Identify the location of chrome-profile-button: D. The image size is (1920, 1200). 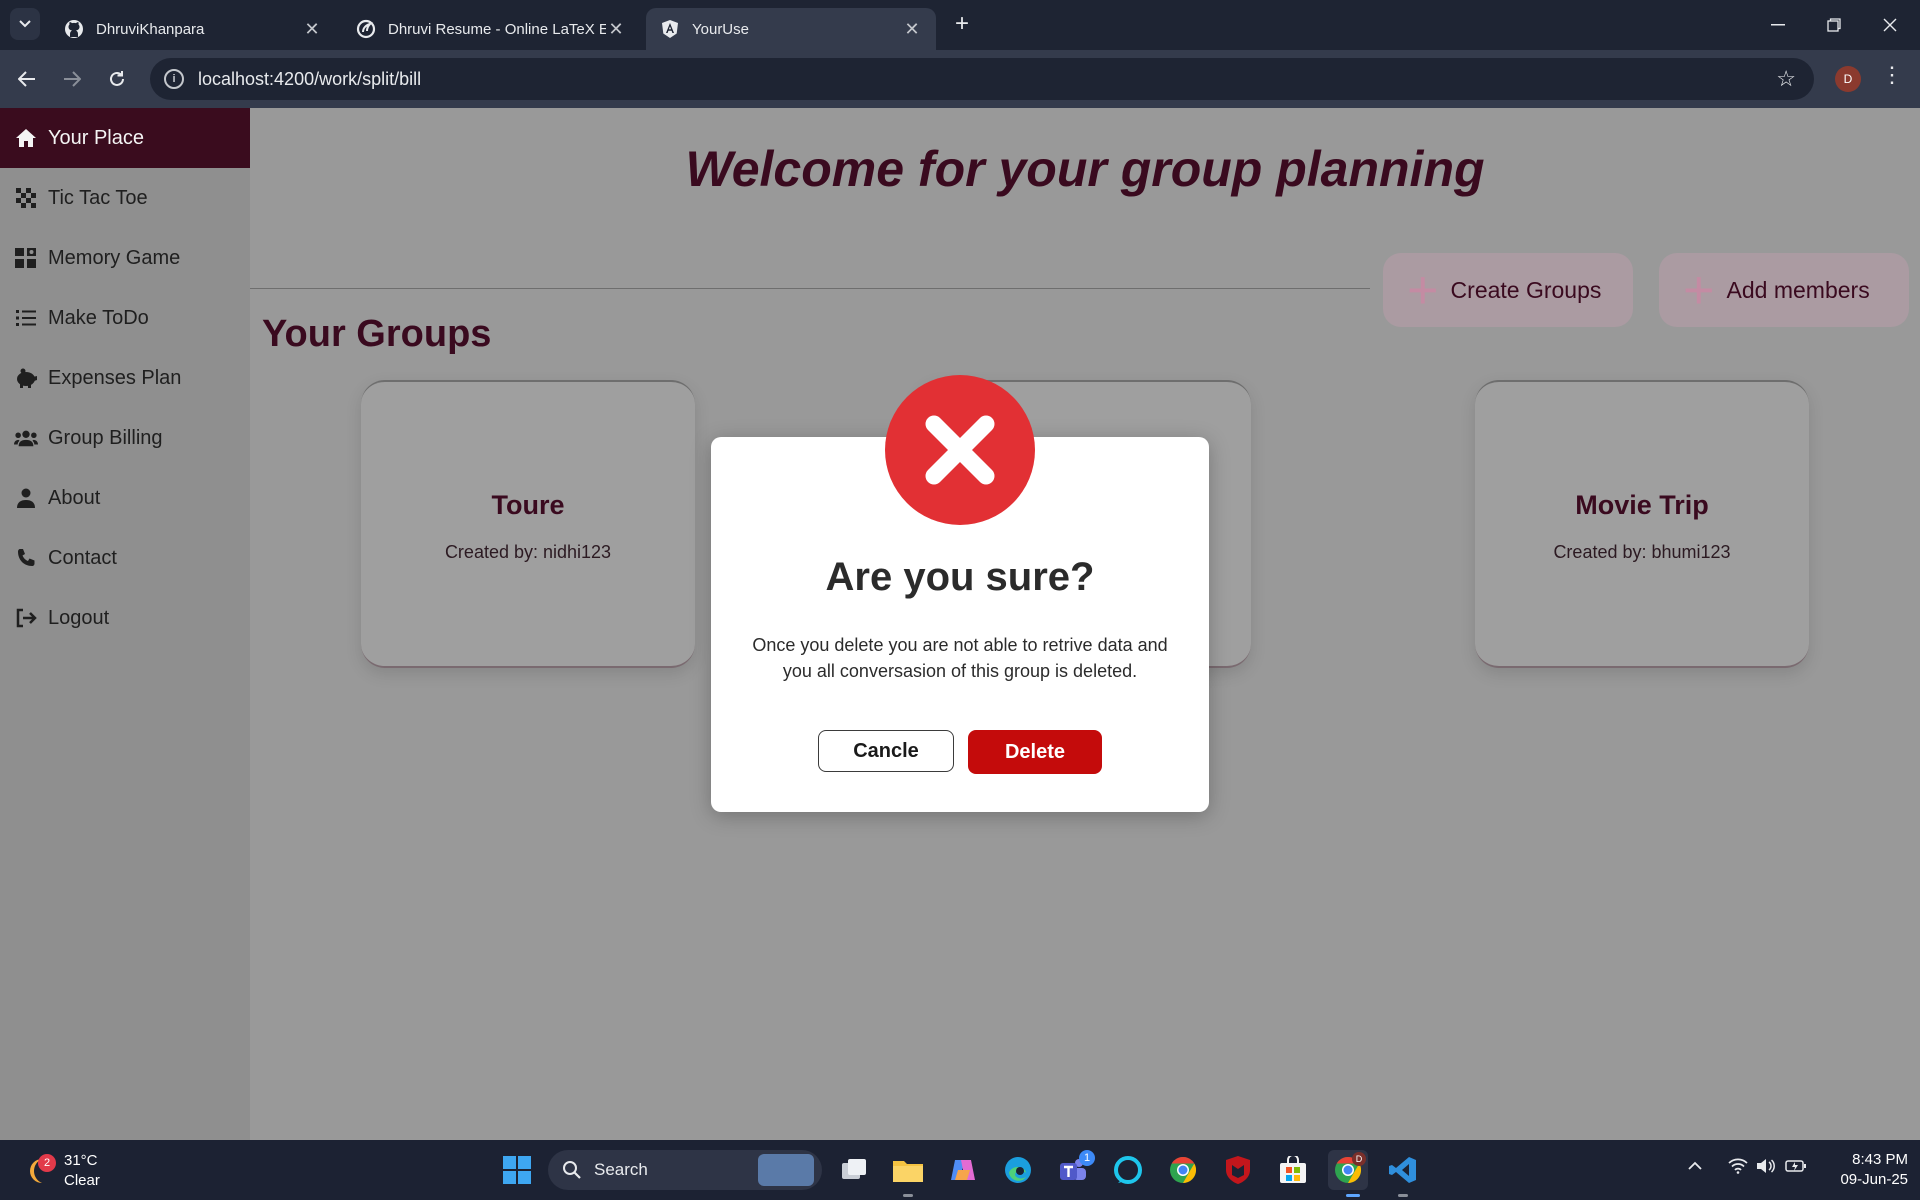
(1348, 1170).